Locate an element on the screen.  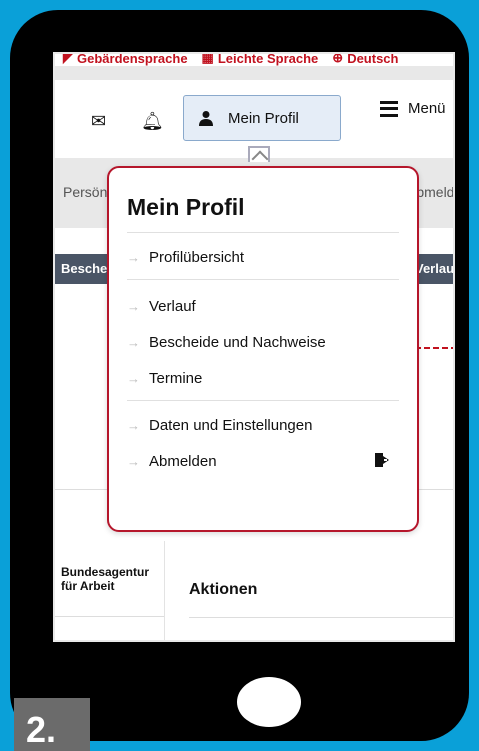
language-select: ⊕ Deutsch is located at coordinates (365, 60).